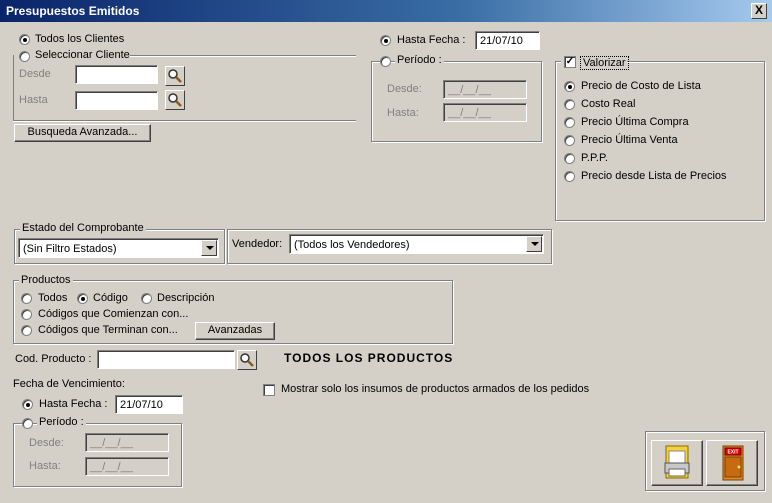  I want to click on venc-desde-label: Desde:, so click(46, 443).